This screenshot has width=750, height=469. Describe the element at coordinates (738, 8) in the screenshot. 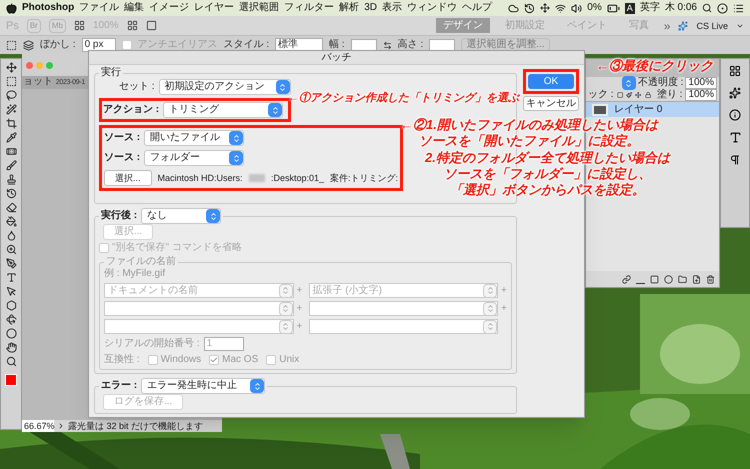

I see `list-icon` at that location.